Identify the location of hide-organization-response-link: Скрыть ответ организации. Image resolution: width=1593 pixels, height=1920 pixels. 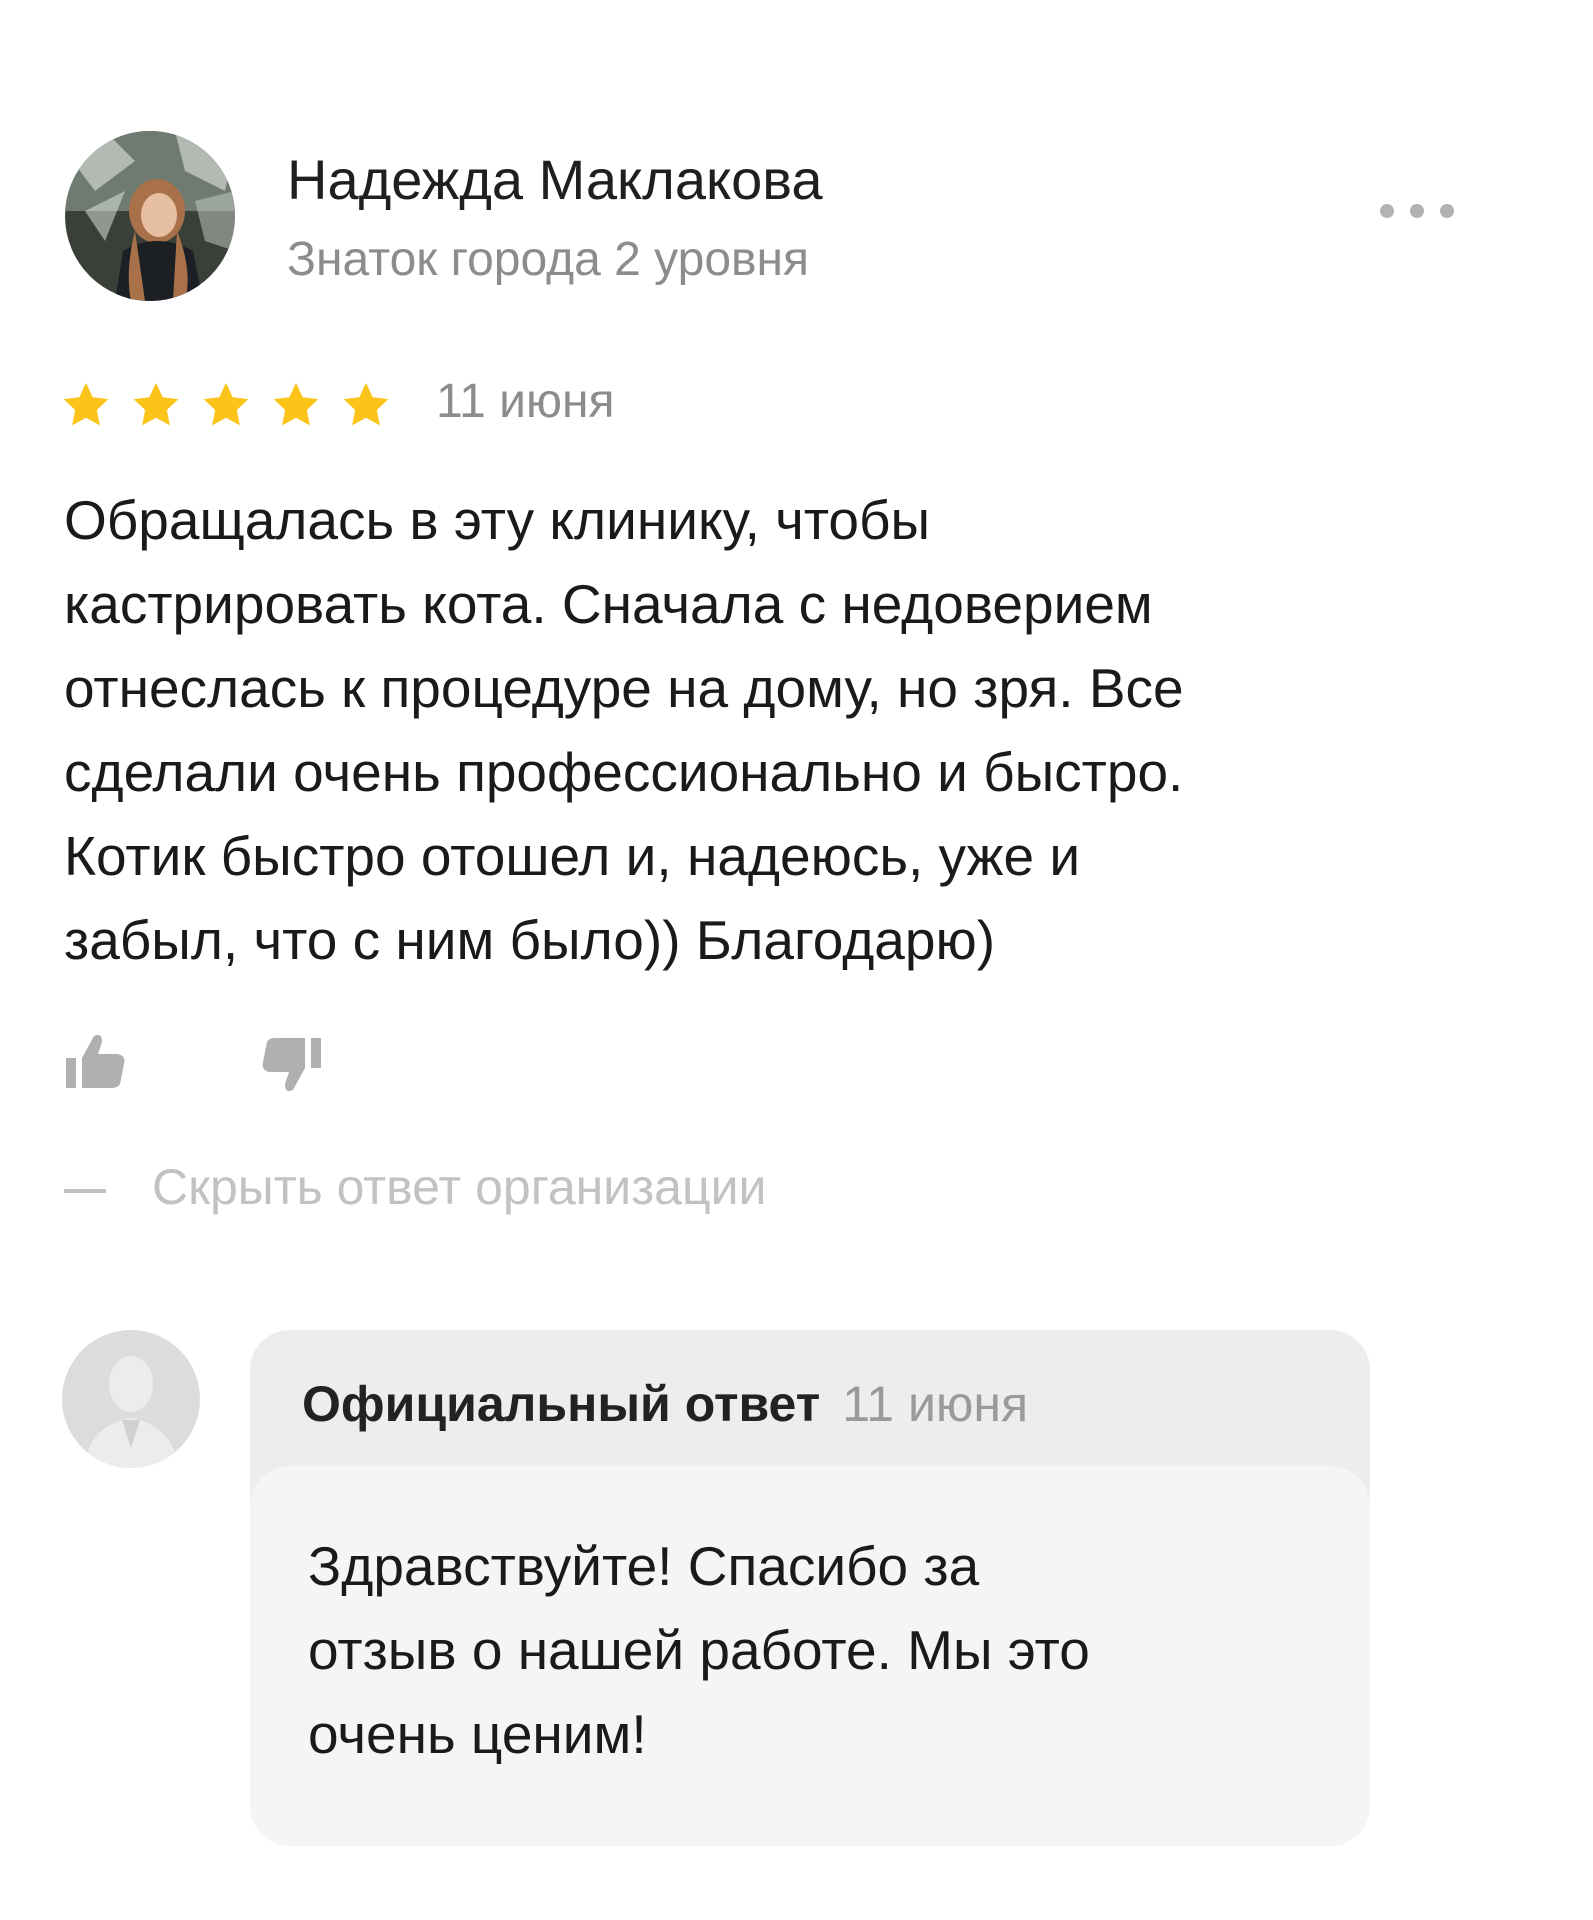
(415, 1187).